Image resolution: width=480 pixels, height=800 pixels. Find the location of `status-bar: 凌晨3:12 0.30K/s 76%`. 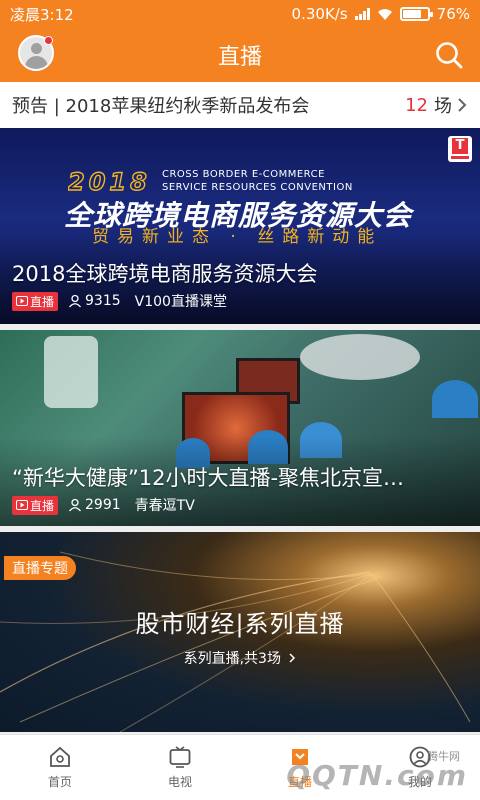

status-bar: 凌晨3:12 0.30K/s 76% is located at coordinates (240, 14).